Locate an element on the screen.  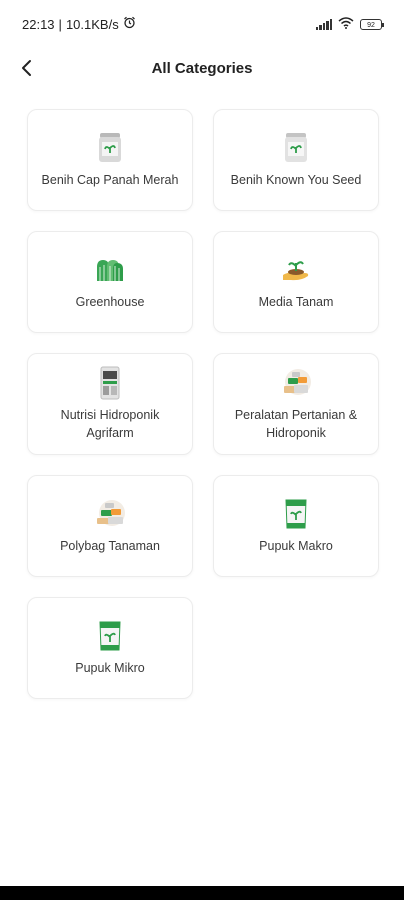
back-button is located at coordinates (26, 68).